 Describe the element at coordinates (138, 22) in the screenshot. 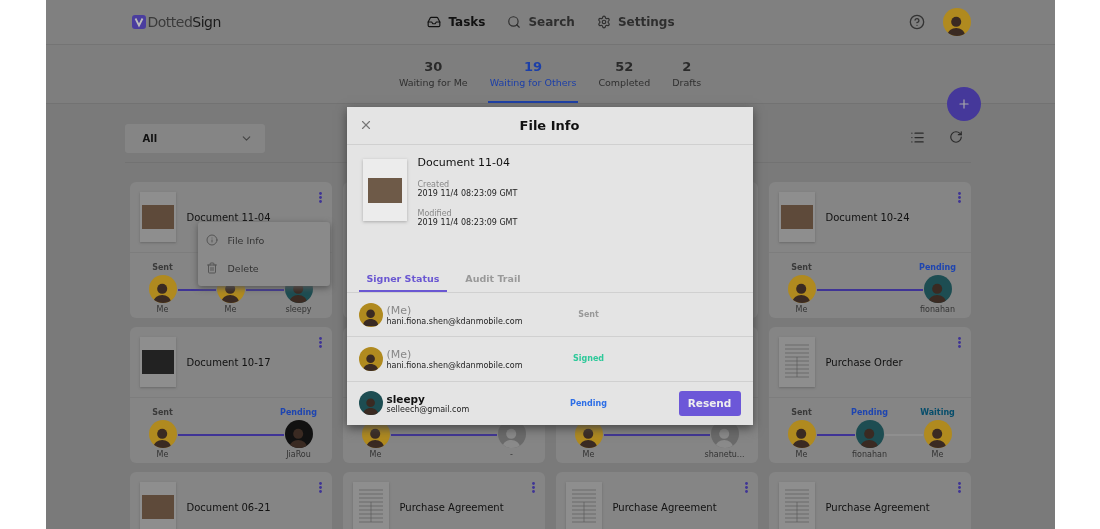

I see `logo-icon` at that location.